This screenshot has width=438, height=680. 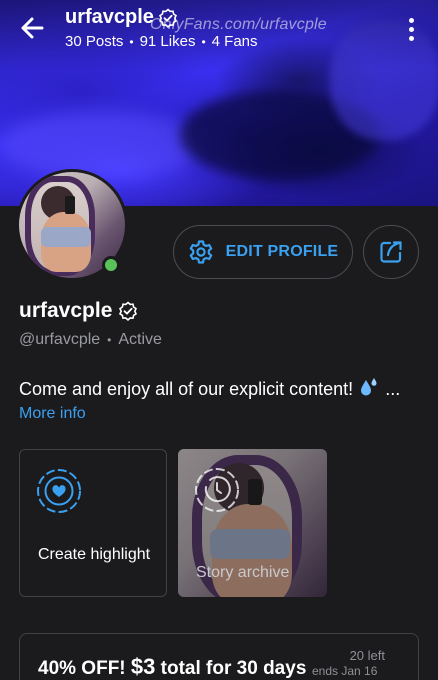 I want to click on header-stats: 30 Posts • 91 Likes • 4 Fans, so click(x=161, y=41).